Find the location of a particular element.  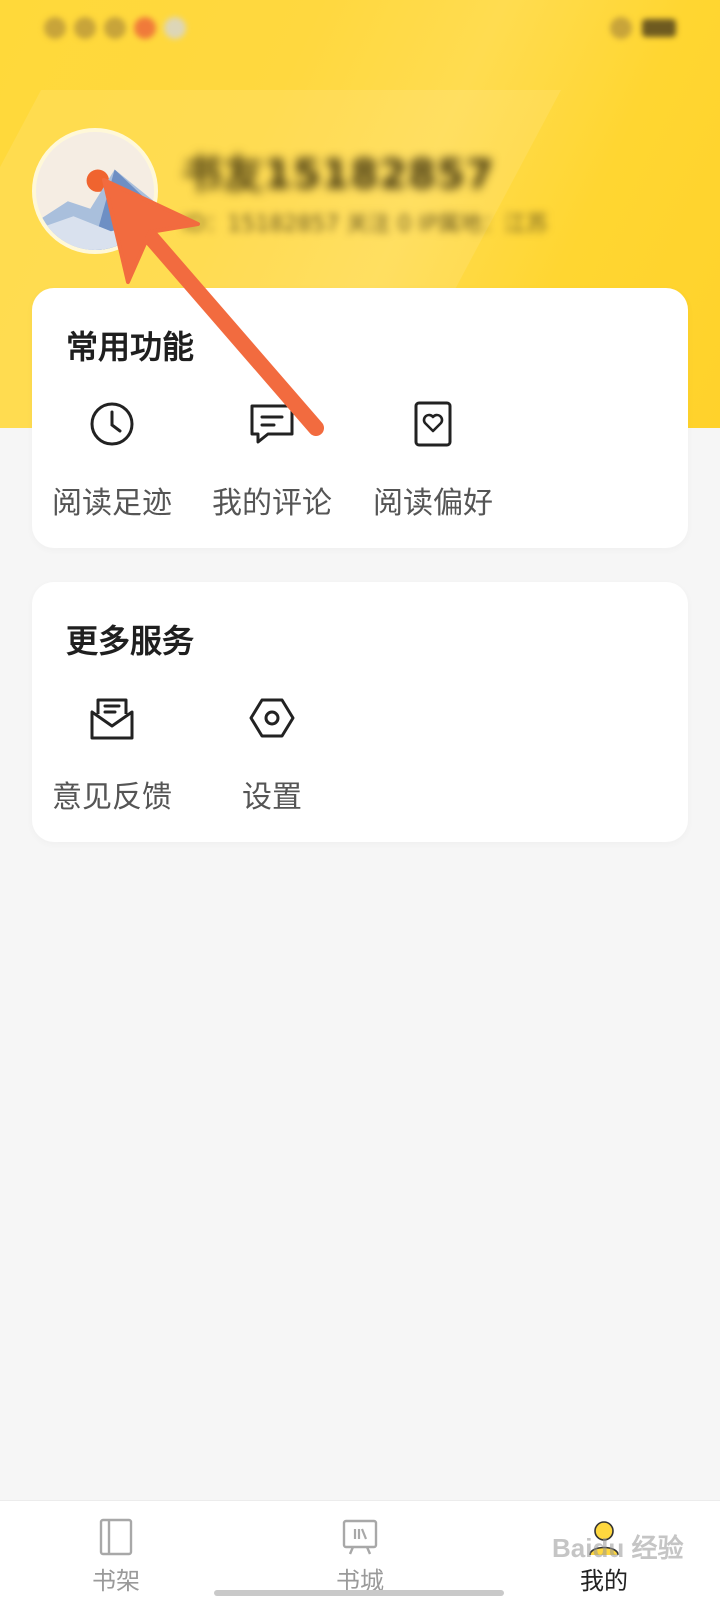

signal-icon is located at coordinates (621, 28).